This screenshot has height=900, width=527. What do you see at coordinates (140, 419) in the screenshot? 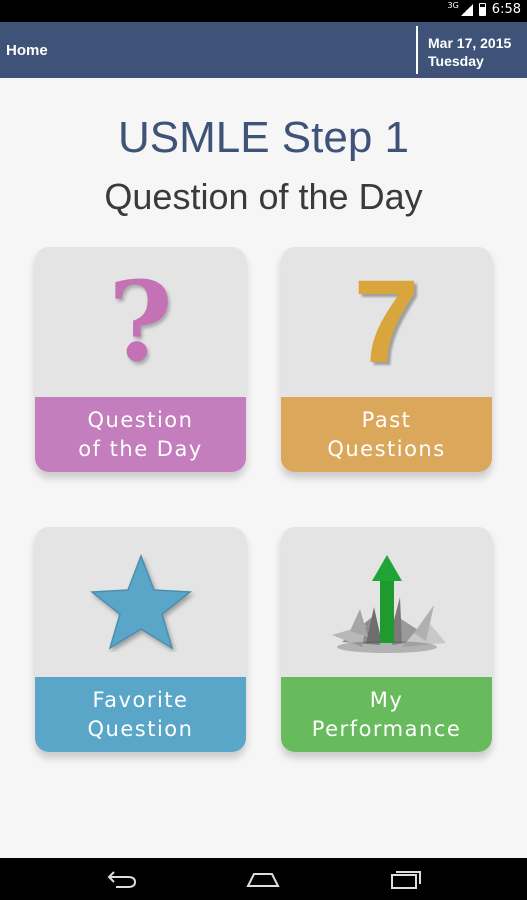
I see `tile-label-line1: Question` at bounding box center [140, 419].